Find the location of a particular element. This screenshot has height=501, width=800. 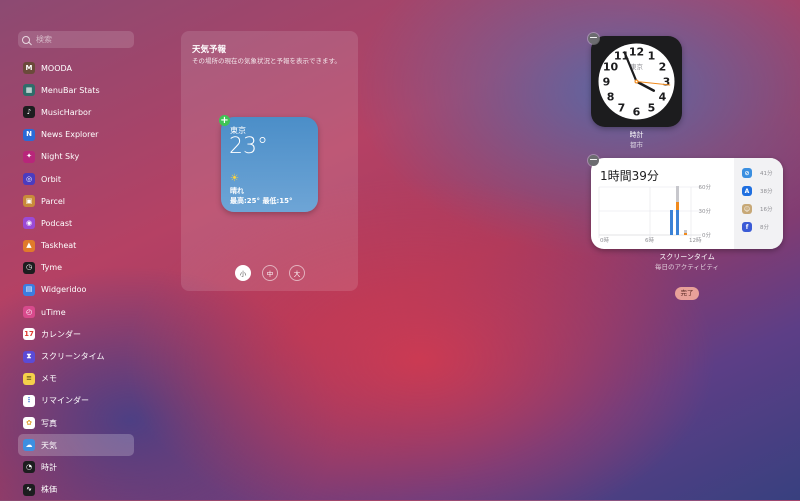

screen-time-app-row: ☺ 16分 is located at coordinates (757, 209).